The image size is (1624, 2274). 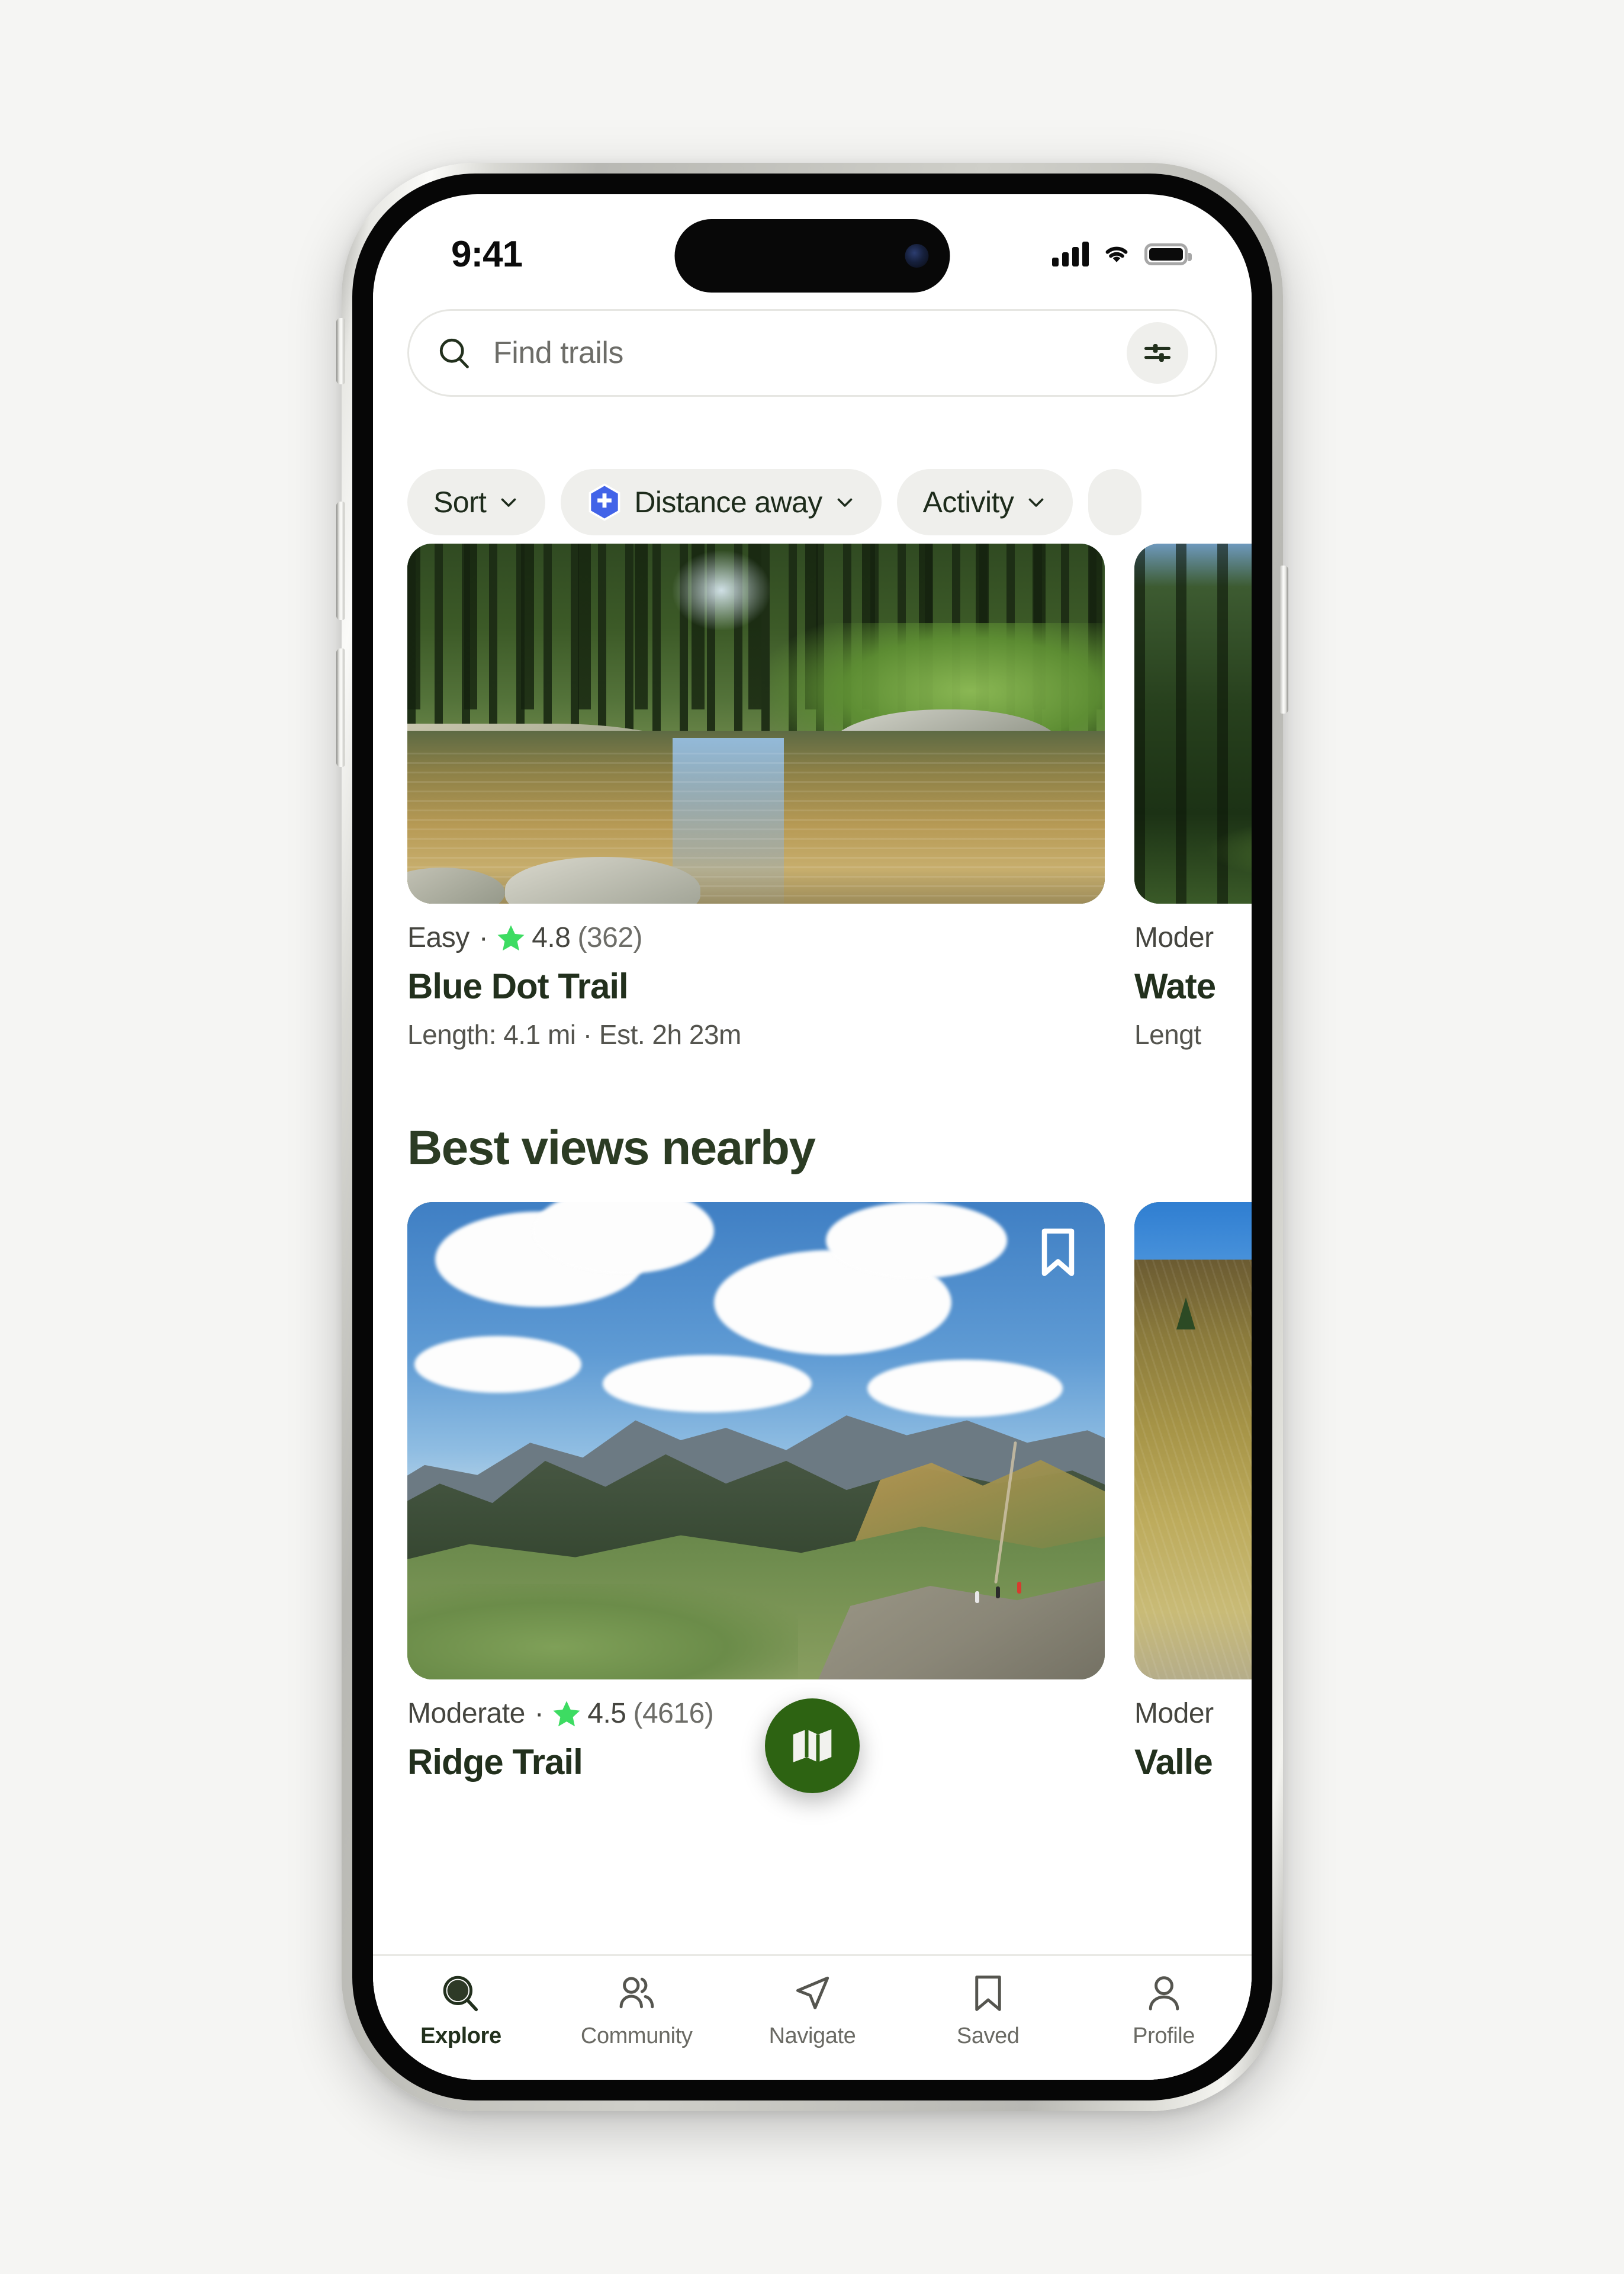 I want to click on status-time: 9:41, so click(x=487, y=254).